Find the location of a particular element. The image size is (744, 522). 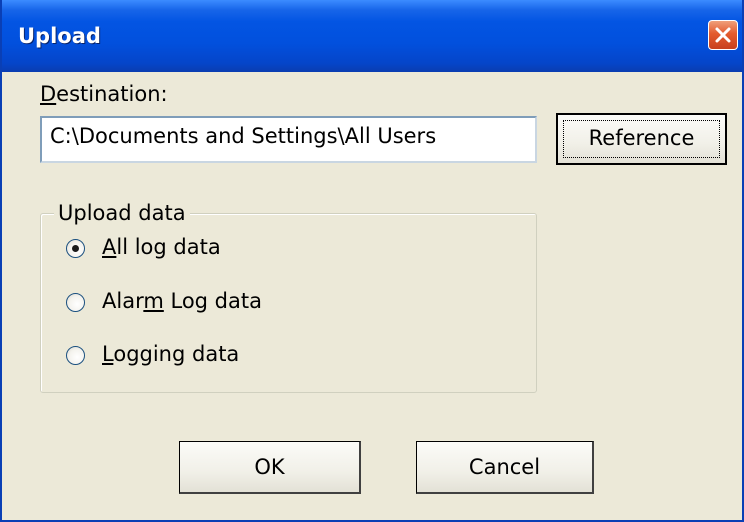

radio-all-log-data is located at coordinates (75, 248).